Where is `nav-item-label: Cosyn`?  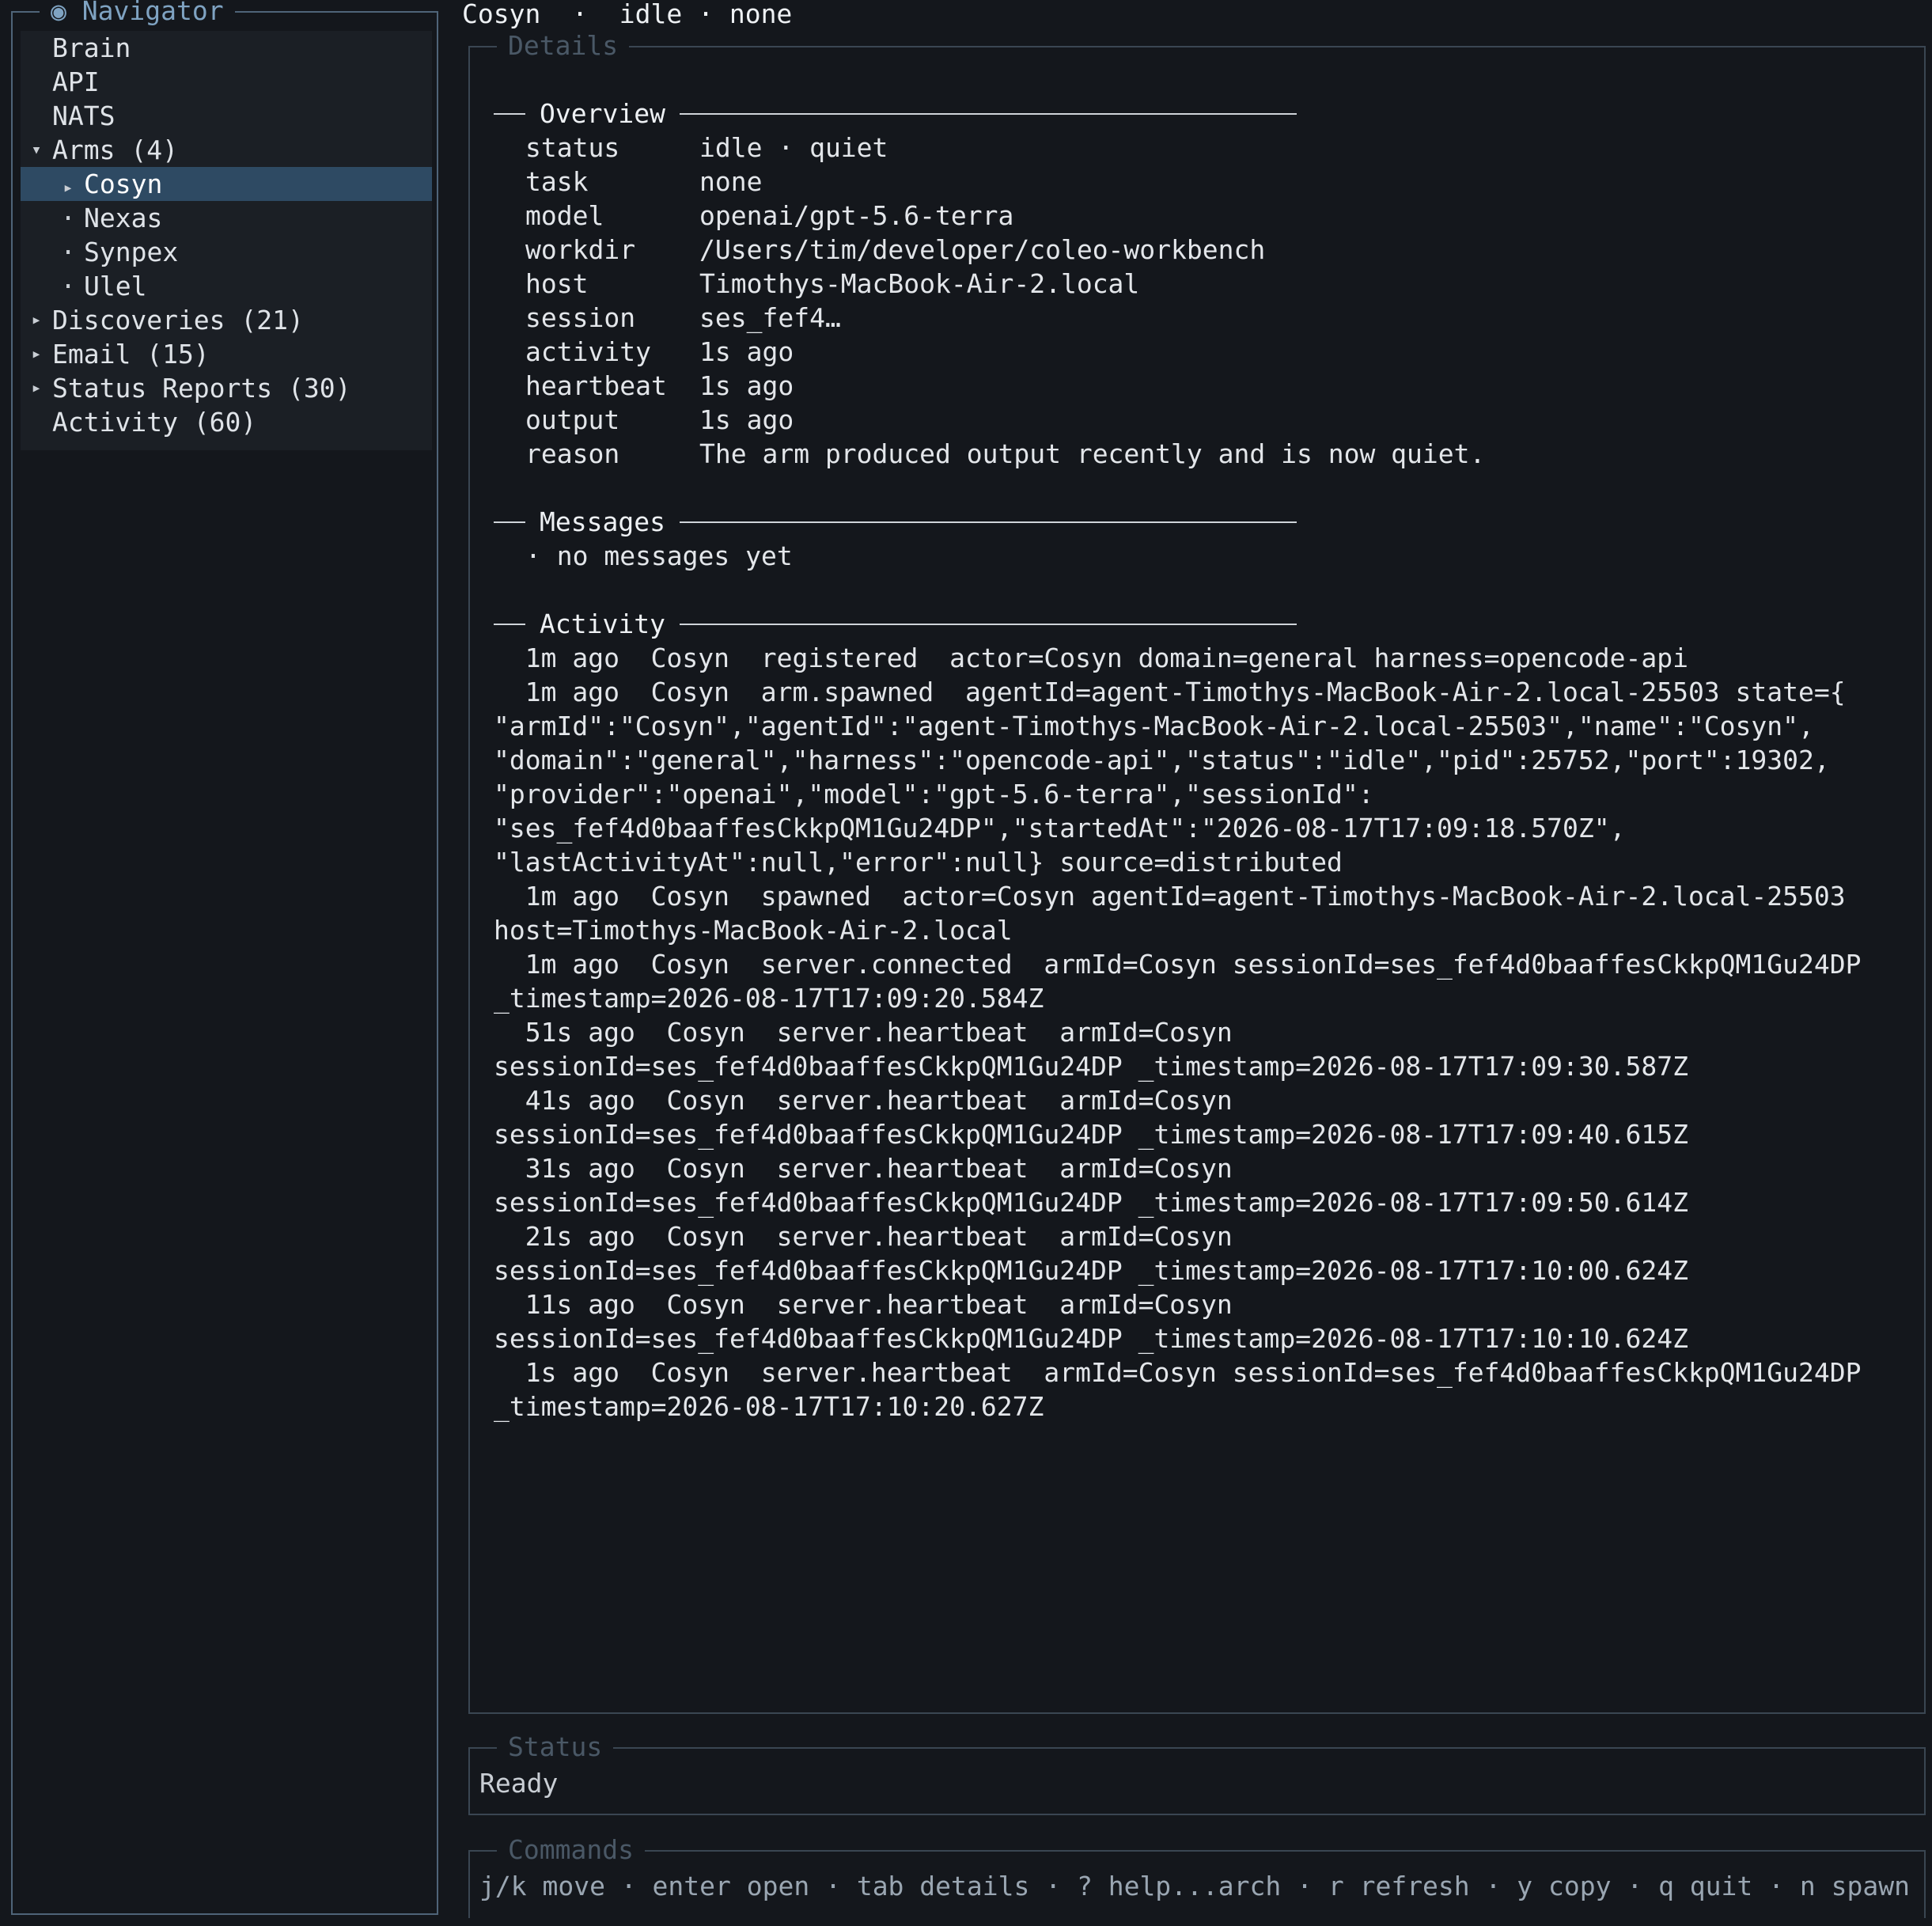
nav-item-label: Cosyn is located at coordinates (123, 184).